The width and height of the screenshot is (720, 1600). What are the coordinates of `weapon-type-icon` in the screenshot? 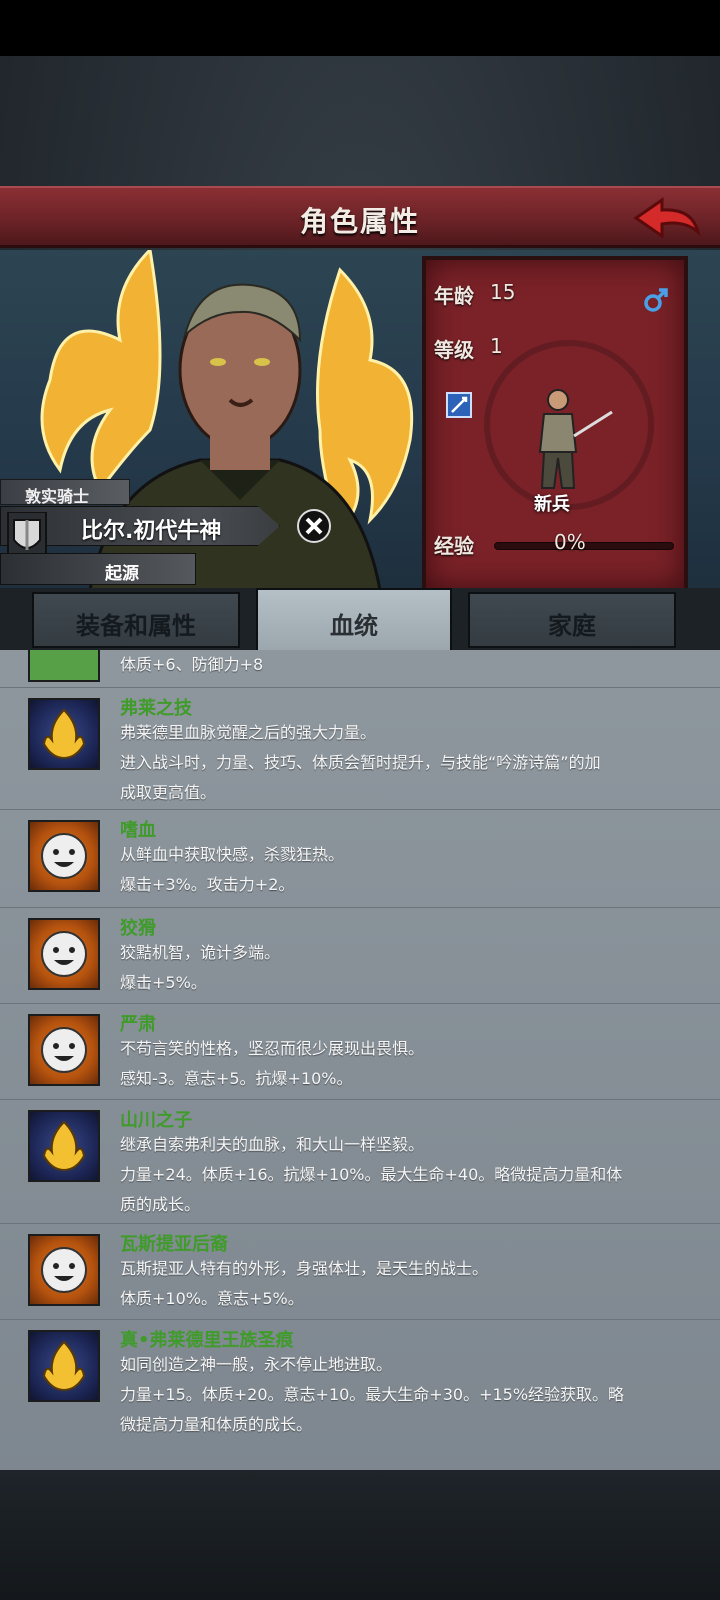 It's located at (459, 405).